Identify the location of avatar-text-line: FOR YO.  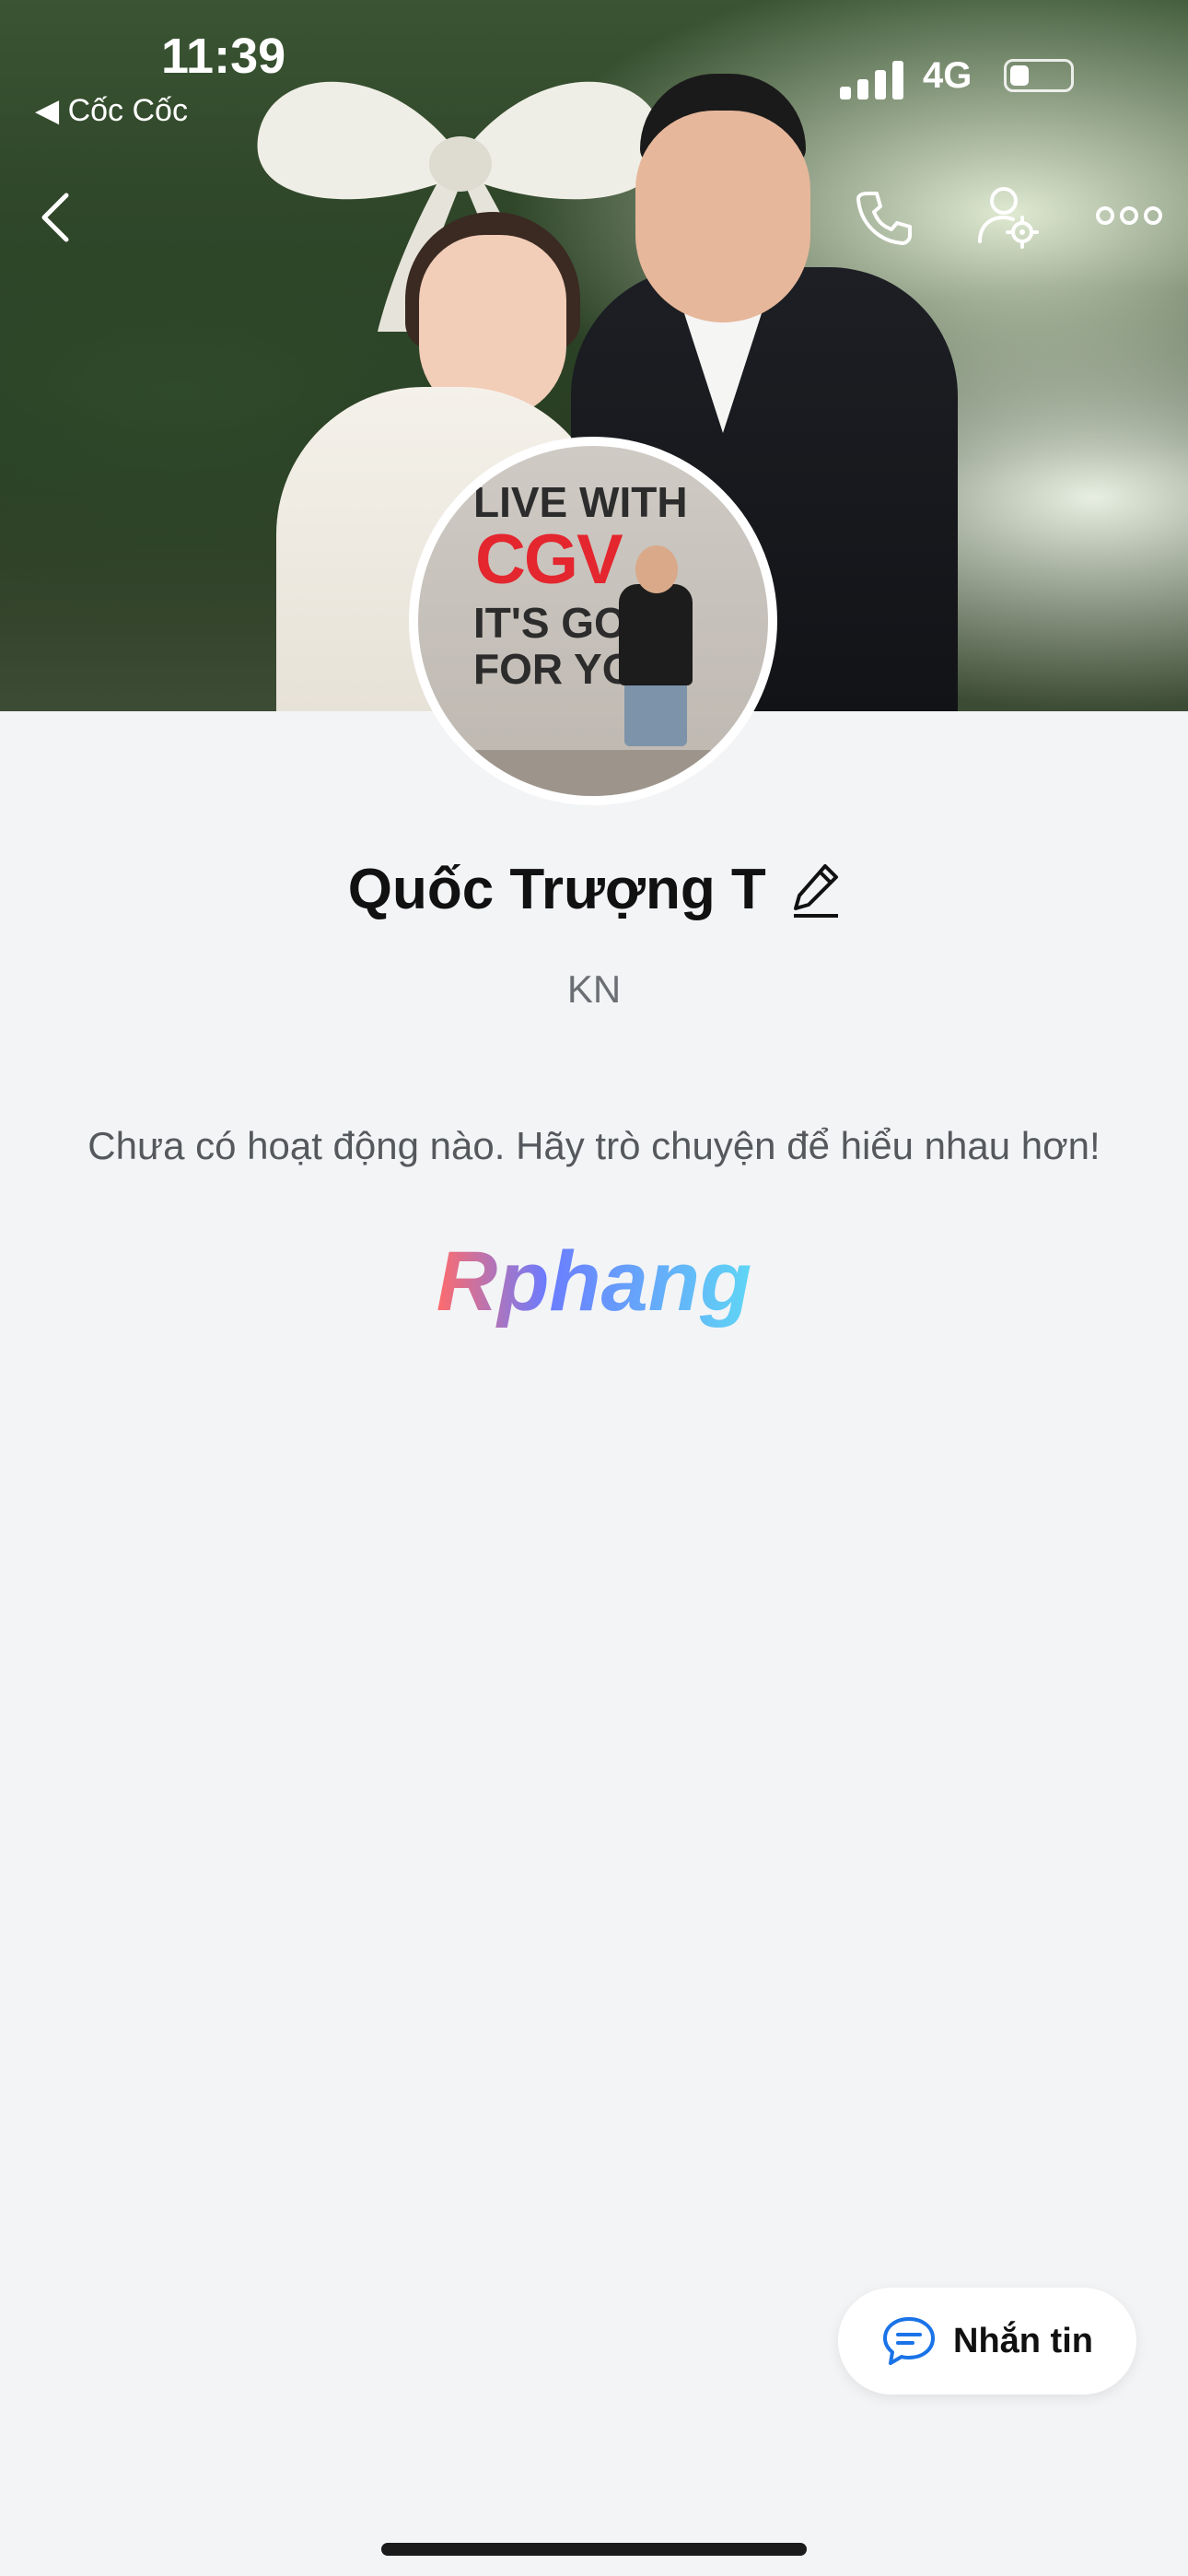
(554, 669).